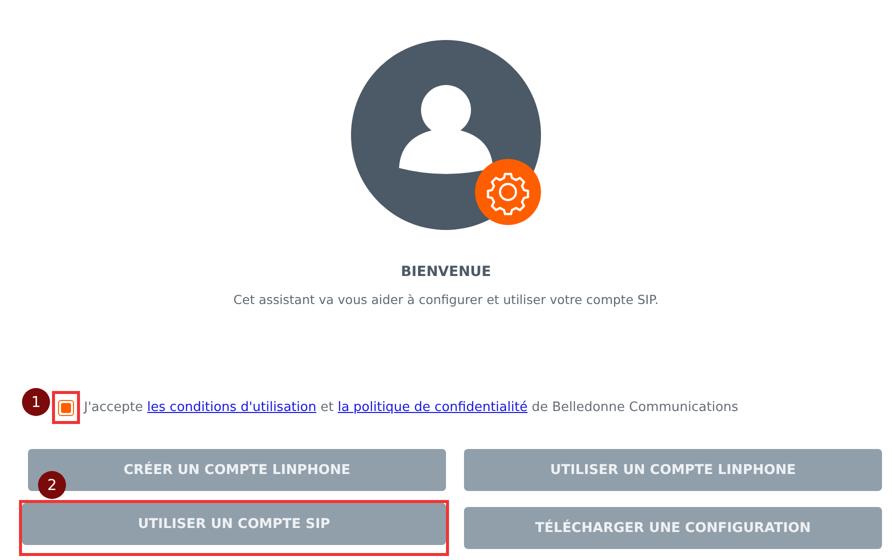  What do you see at coordinates (234, 524) in the screenshot?
I see `action-button: UTILISER UN COMPTE SIP` at bounding box center [234, 524].